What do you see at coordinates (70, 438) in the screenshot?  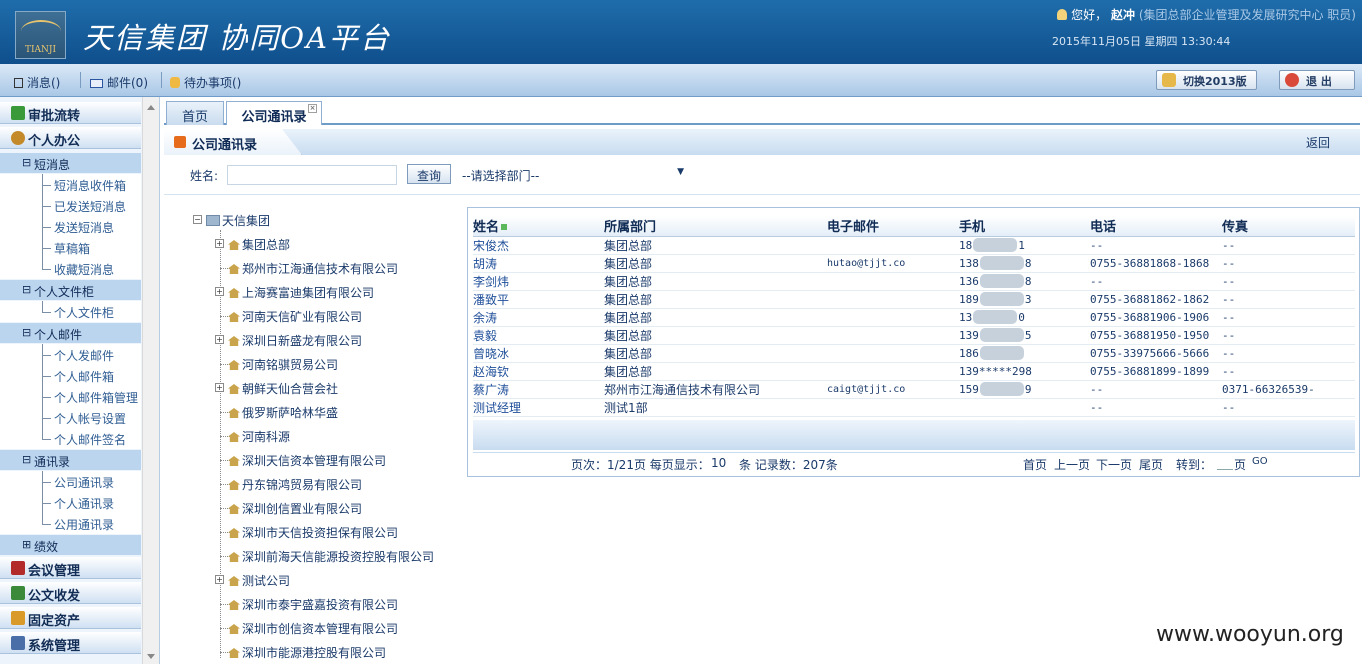 I see `sidebar-item-mail-signature: 个人邮件签名` at bounding box center [70, 438].